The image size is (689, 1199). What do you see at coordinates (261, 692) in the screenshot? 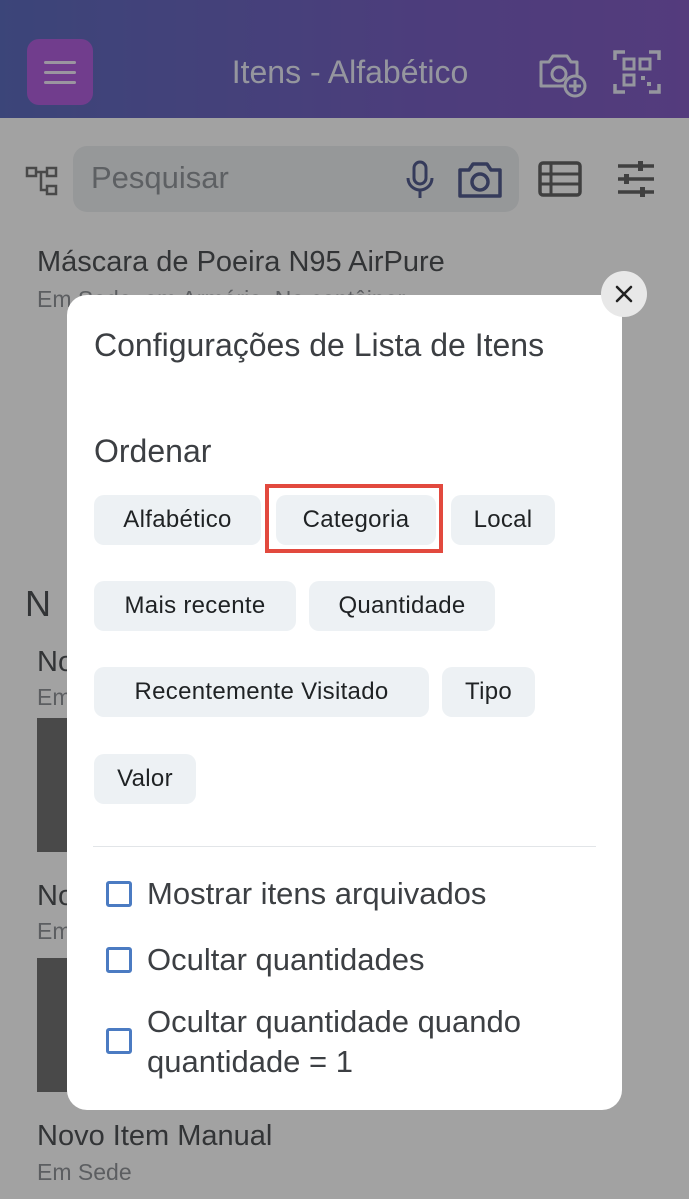
I see `sort-option-recentemente-visitado: Recentemente Visitado` at bounding box center [261, 692].